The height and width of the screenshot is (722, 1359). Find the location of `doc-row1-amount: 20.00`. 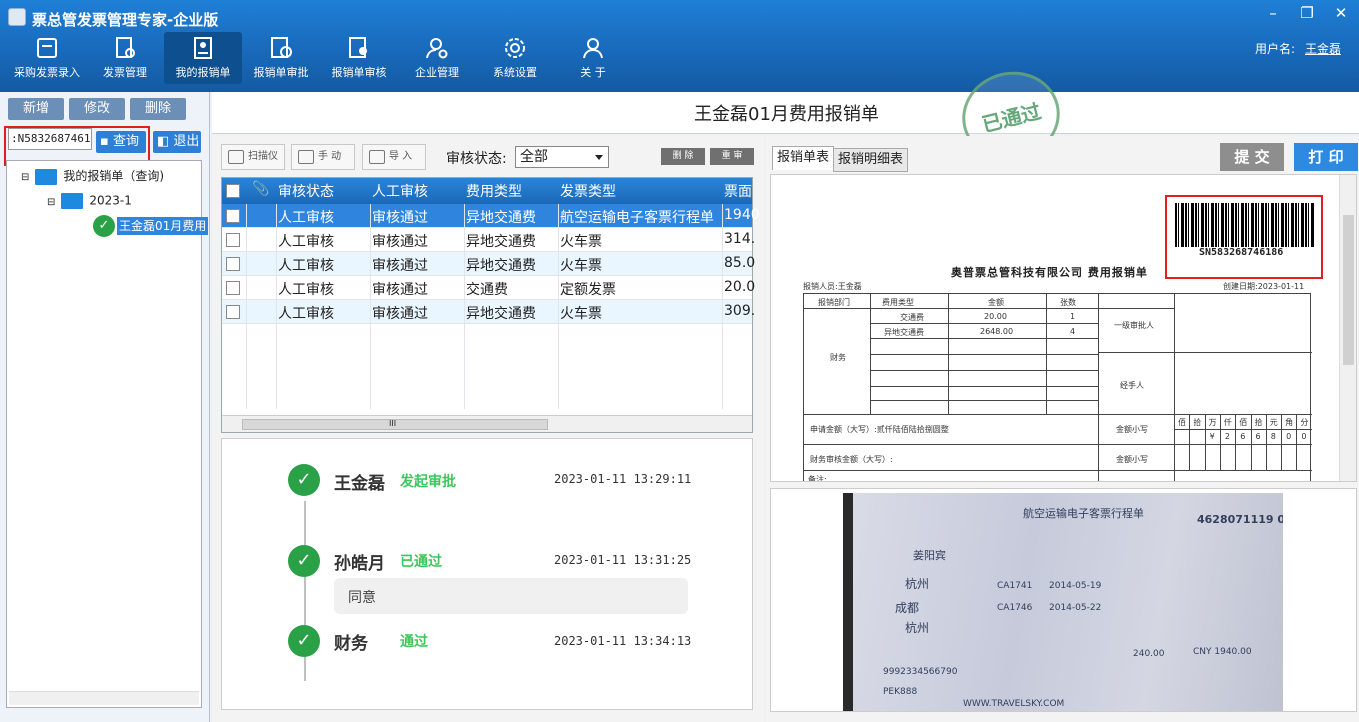

doc-row1-amount: 20.00 is located at coordinates (995, 316).